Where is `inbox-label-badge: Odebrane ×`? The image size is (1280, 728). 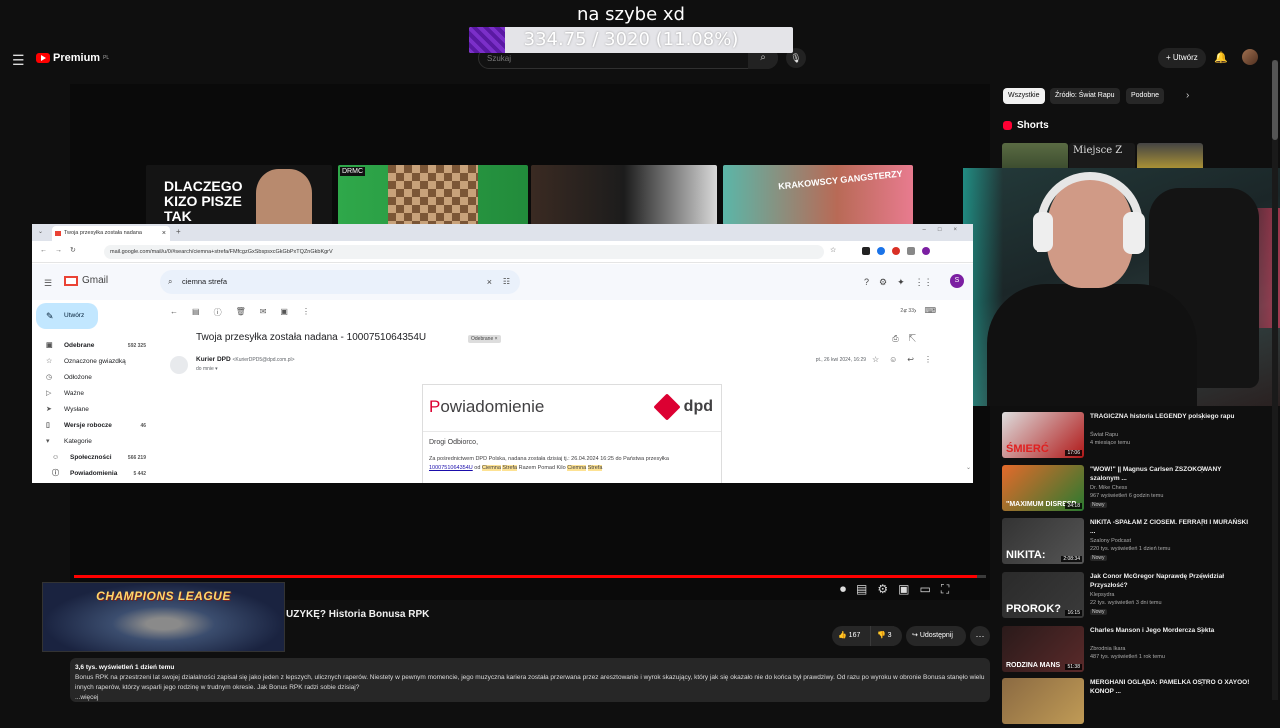
inbox-label-badge: Odebrane × is located at coordinates (484, 339).